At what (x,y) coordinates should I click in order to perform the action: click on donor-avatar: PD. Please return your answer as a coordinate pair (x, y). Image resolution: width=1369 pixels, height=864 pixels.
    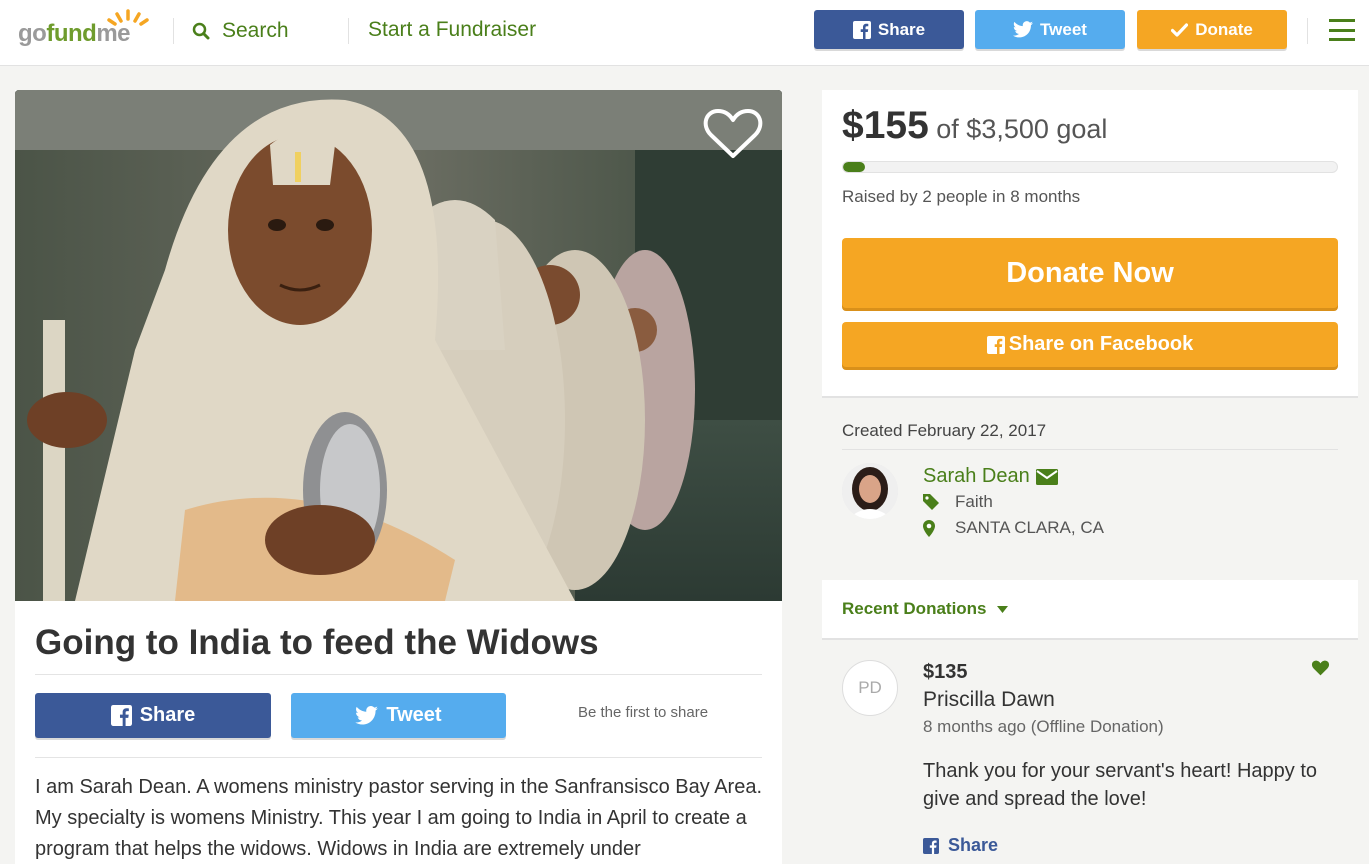
    Looking at the image, I should click on (870, 688).